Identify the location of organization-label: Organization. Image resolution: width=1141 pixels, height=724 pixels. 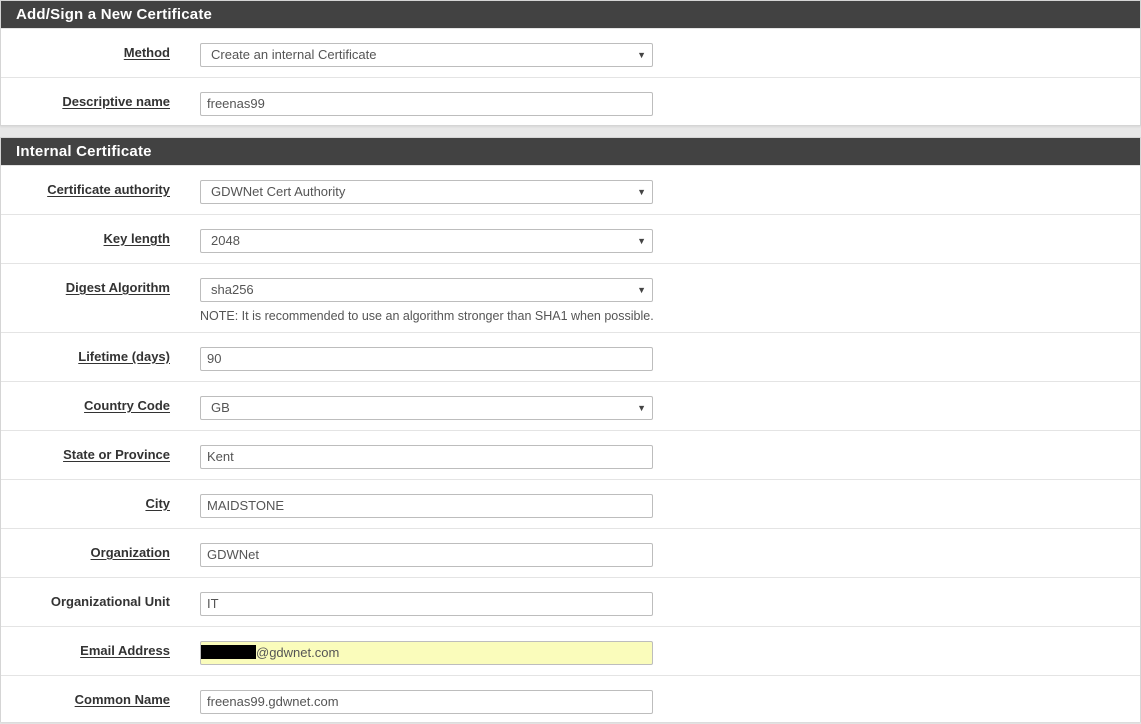
(130, 552).